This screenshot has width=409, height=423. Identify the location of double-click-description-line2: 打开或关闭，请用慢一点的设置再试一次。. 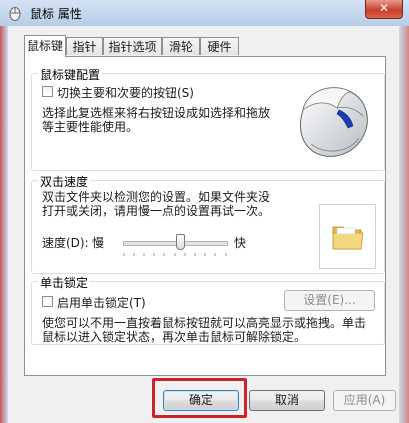
(156, 211).